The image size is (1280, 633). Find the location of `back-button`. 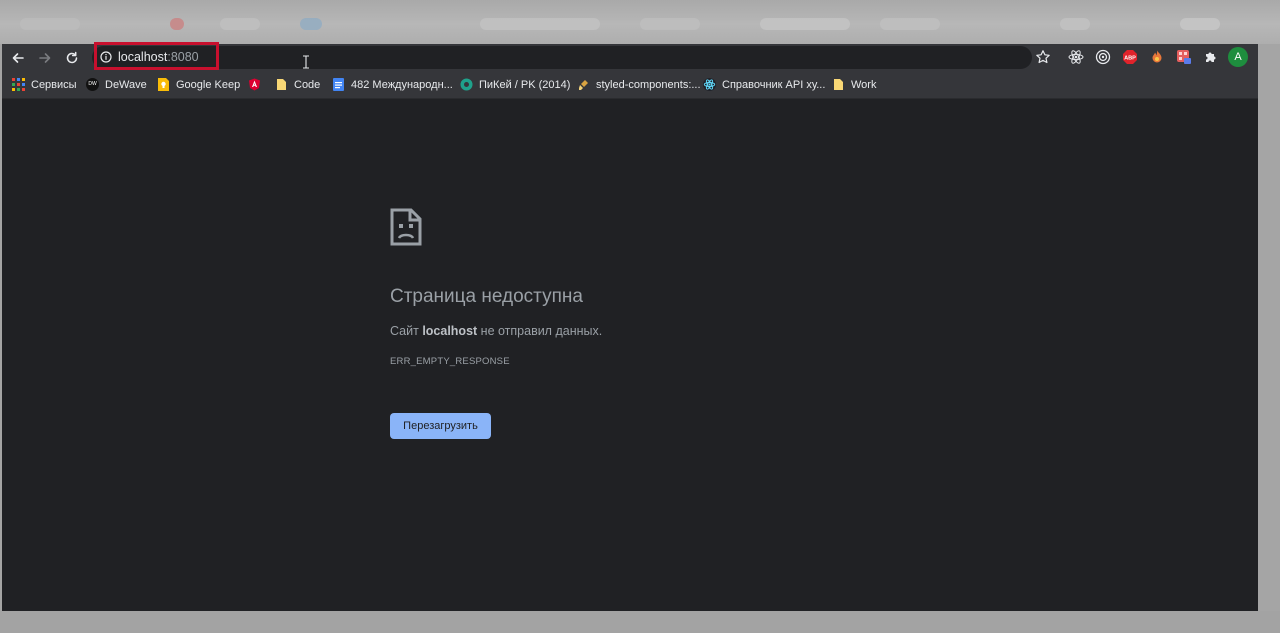

back-button is located at coordinates (18, 58).